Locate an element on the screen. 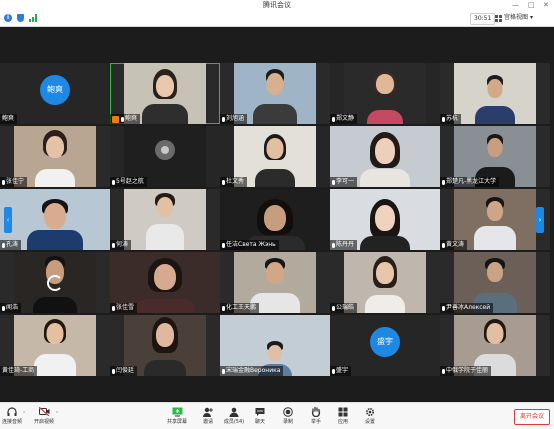 Image resolution: width=554 pixels, height=429 pixels. participant-tile: 尹善冰Алексей is located at coordinates (495, 282).